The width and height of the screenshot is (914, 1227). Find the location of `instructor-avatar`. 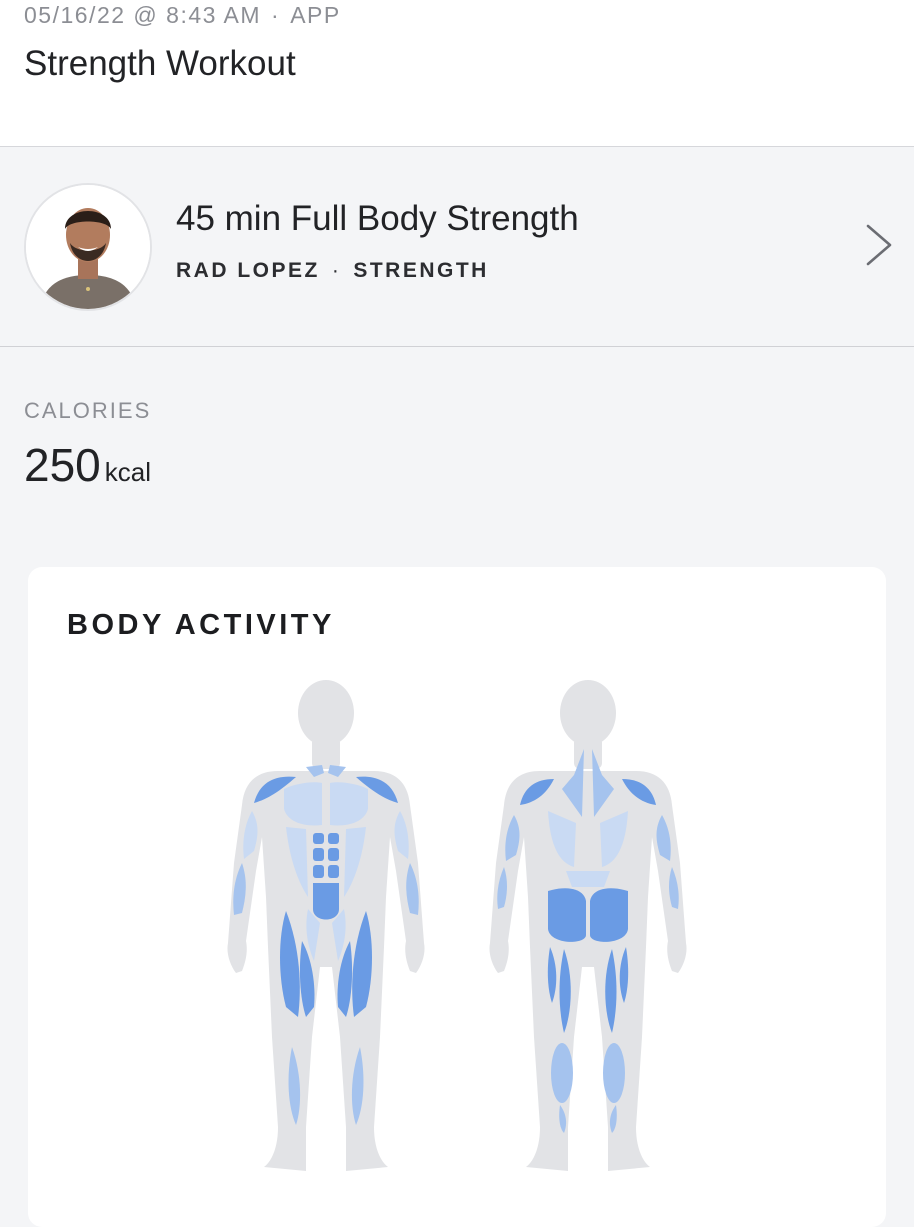

instructor-avatar is located at coordinates (88, 247).